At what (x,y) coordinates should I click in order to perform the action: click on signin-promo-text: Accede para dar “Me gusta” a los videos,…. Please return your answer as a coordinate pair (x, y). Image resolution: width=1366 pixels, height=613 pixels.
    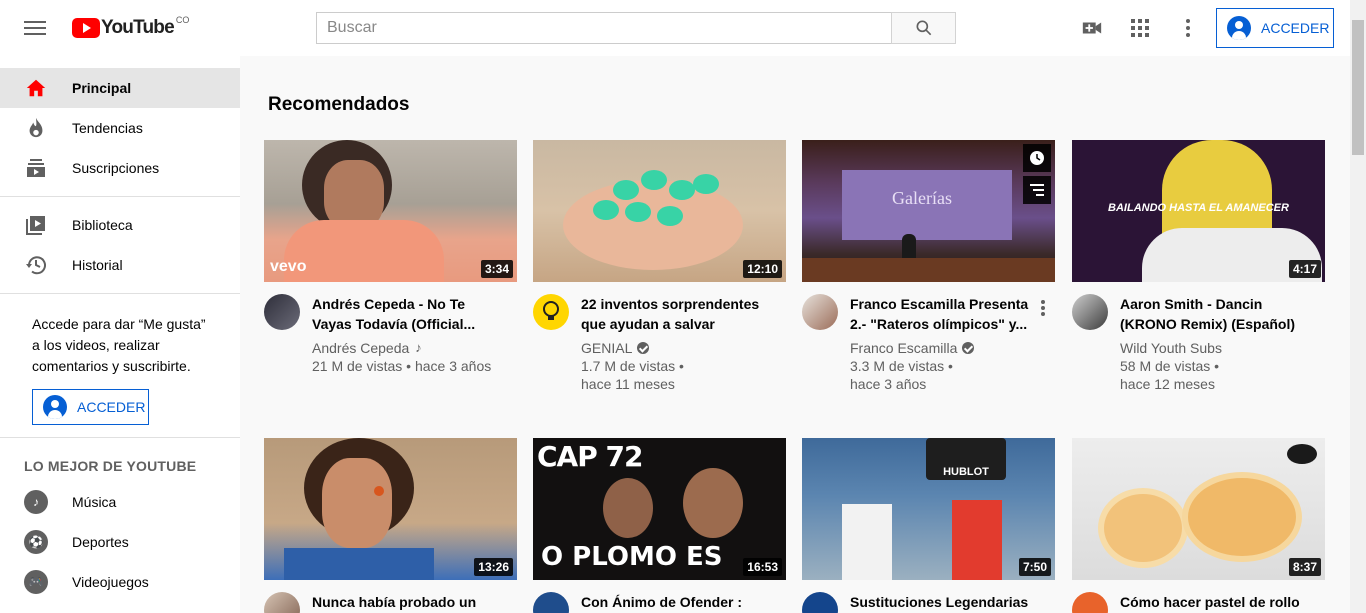
    Looking at the image, I should click on (119, 345).